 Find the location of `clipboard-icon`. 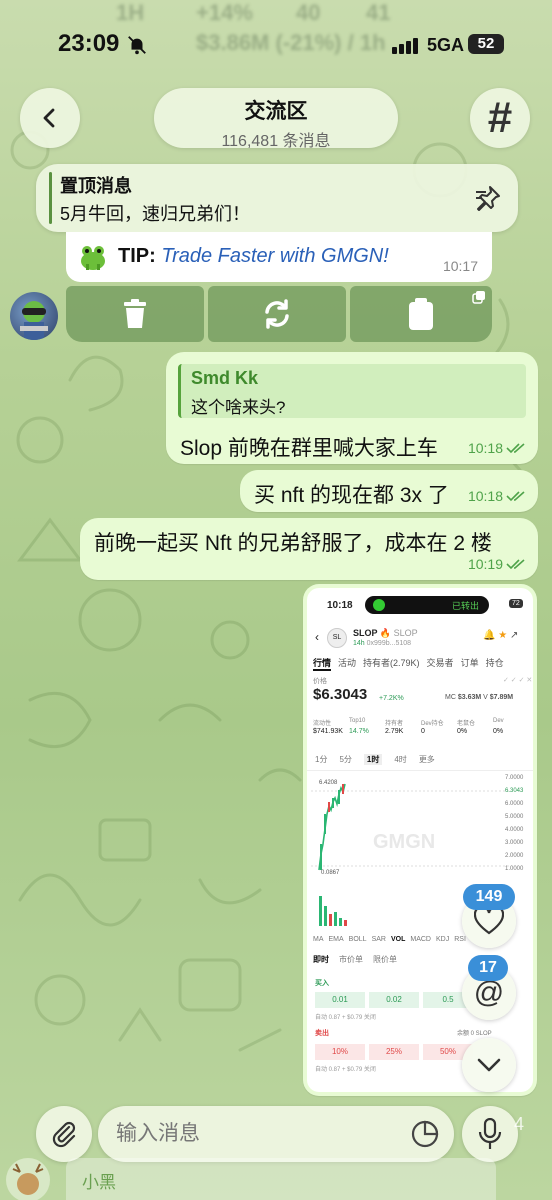

clipboard-icon is located at coordinates (421, 314).